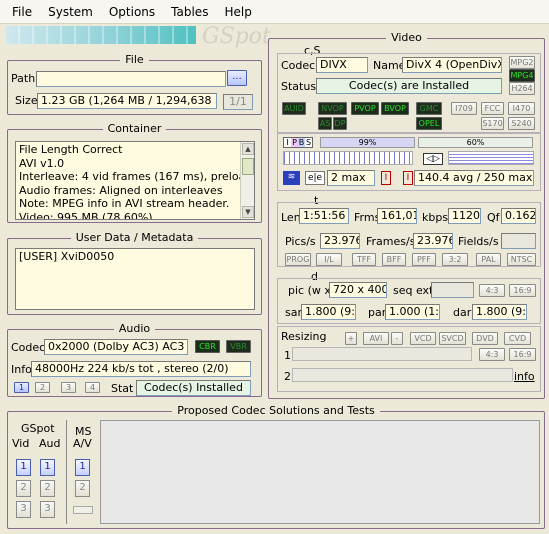 The width and height of the screenshot is (549, 534). I want to click on size-field: 1.23 GB (1,264 MB / 1,294,638 KB, so click(127, 101).